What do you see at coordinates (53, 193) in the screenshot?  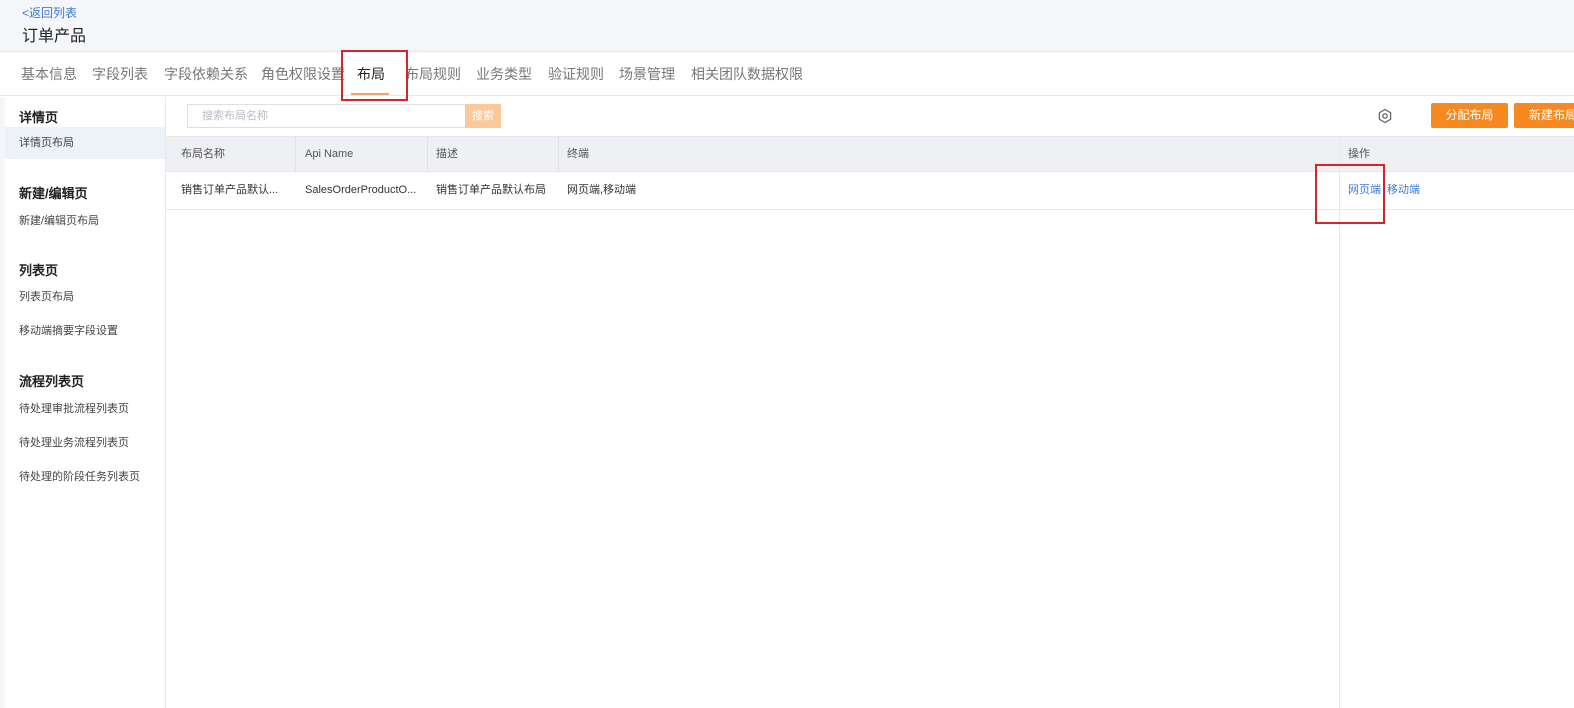 I see `sidebar-heading-edit: 新建/编辑页` at bounding box center [53, 193].